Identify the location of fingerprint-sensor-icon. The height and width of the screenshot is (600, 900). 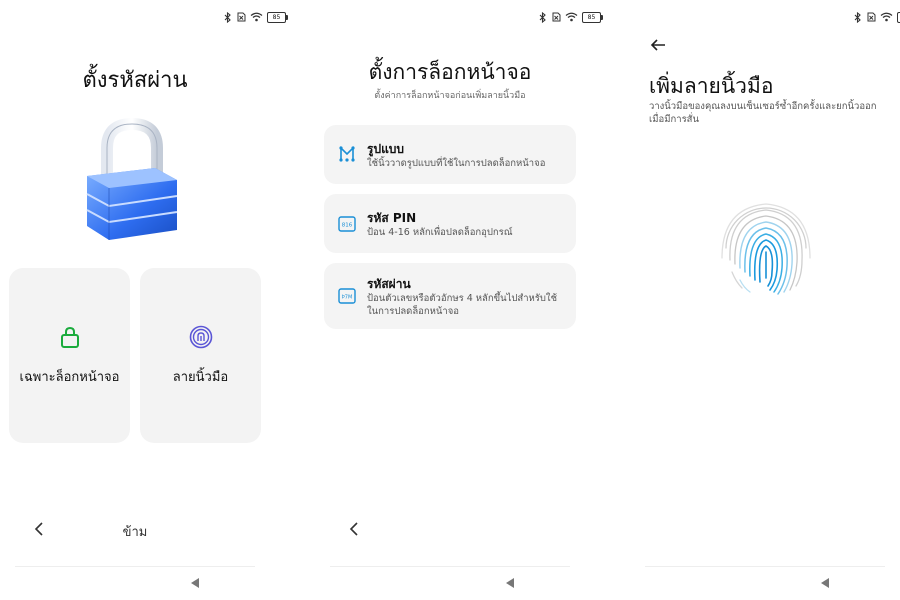
(766, 249).